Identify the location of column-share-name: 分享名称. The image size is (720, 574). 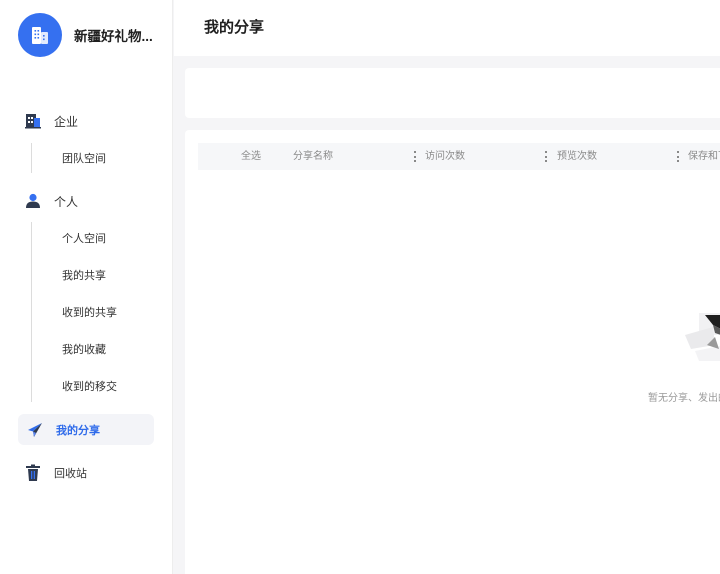
(313, 156).